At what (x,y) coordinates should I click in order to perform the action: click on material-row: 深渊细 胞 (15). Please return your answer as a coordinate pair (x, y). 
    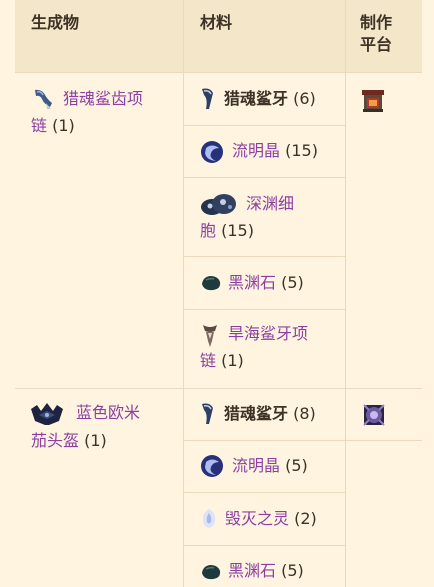
    Looking at the image, I should click on (264, 217).